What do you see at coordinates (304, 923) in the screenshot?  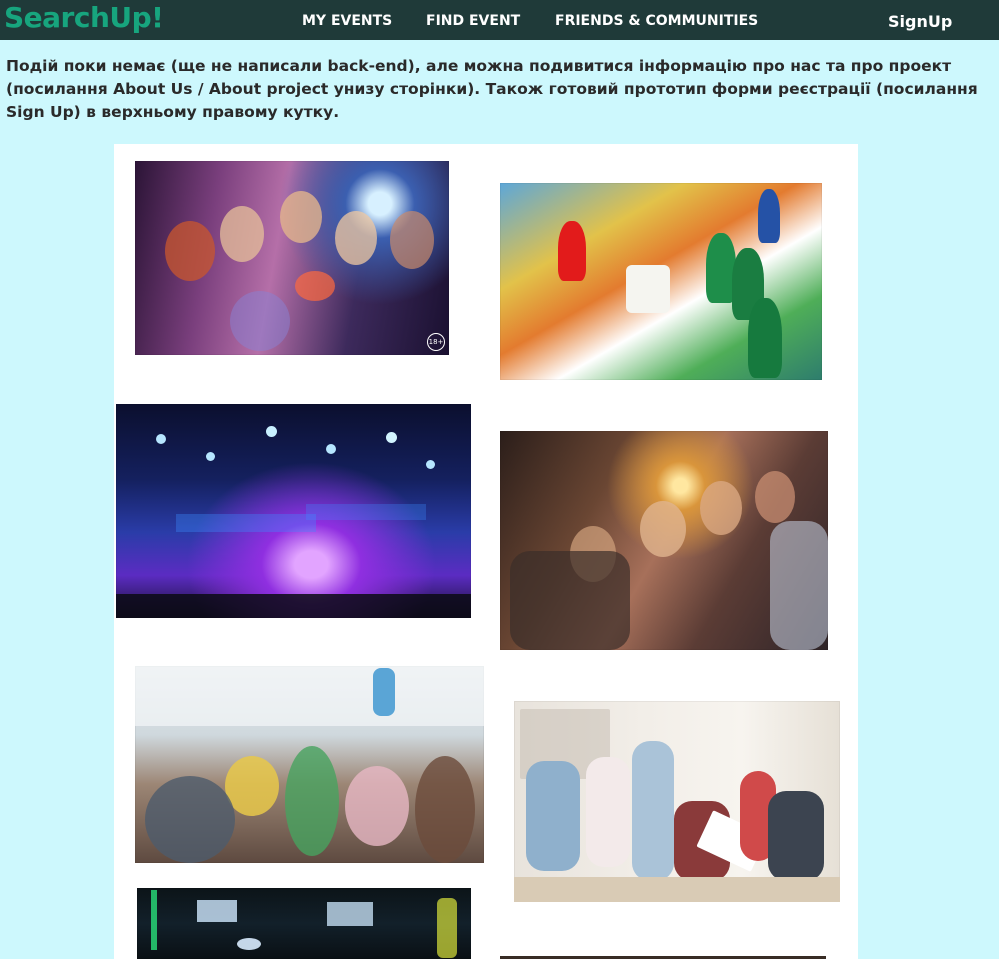 I see `neon-room-photo` at bounding box center [304, 923].